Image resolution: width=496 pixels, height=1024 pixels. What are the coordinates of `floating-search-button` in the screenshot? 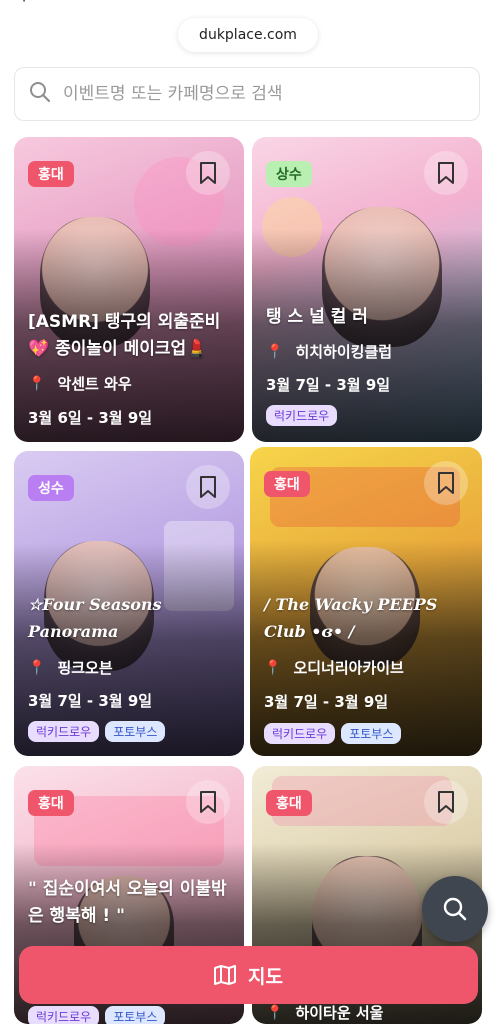 It's located at (455, 909).